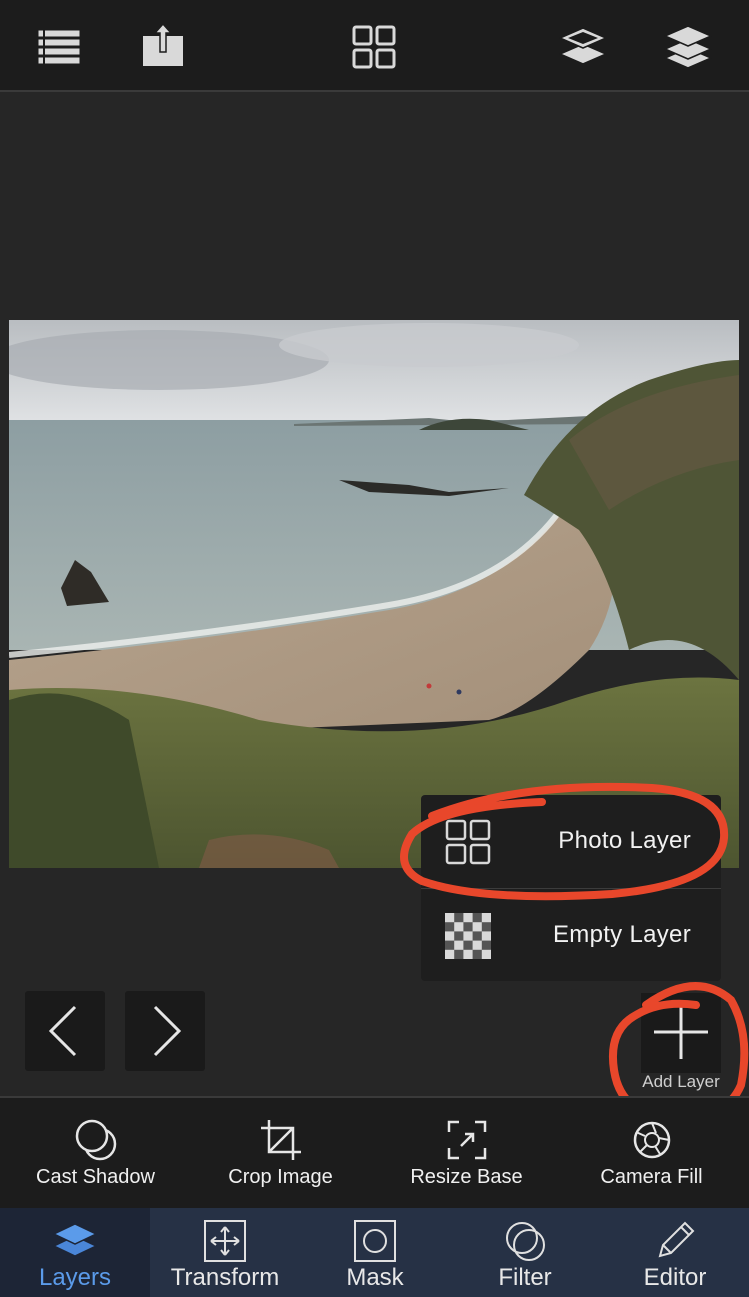 The image size is (749, 1297). I want to click on transform-icon, so click(225, 1241).